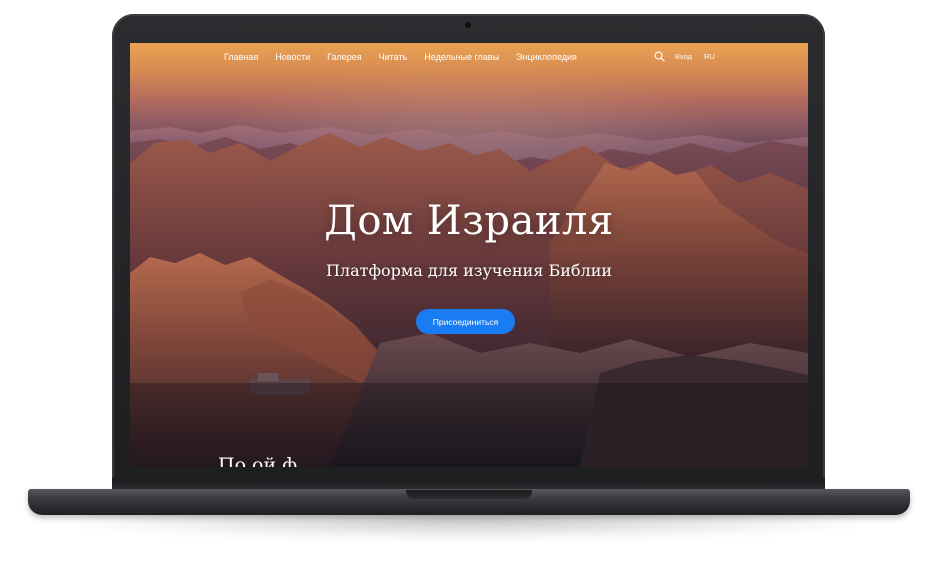  What do you see at coordinates (292, 57) in the screenshot?
I see `nav-link-news: Новости` at bounding box center [292, 57].